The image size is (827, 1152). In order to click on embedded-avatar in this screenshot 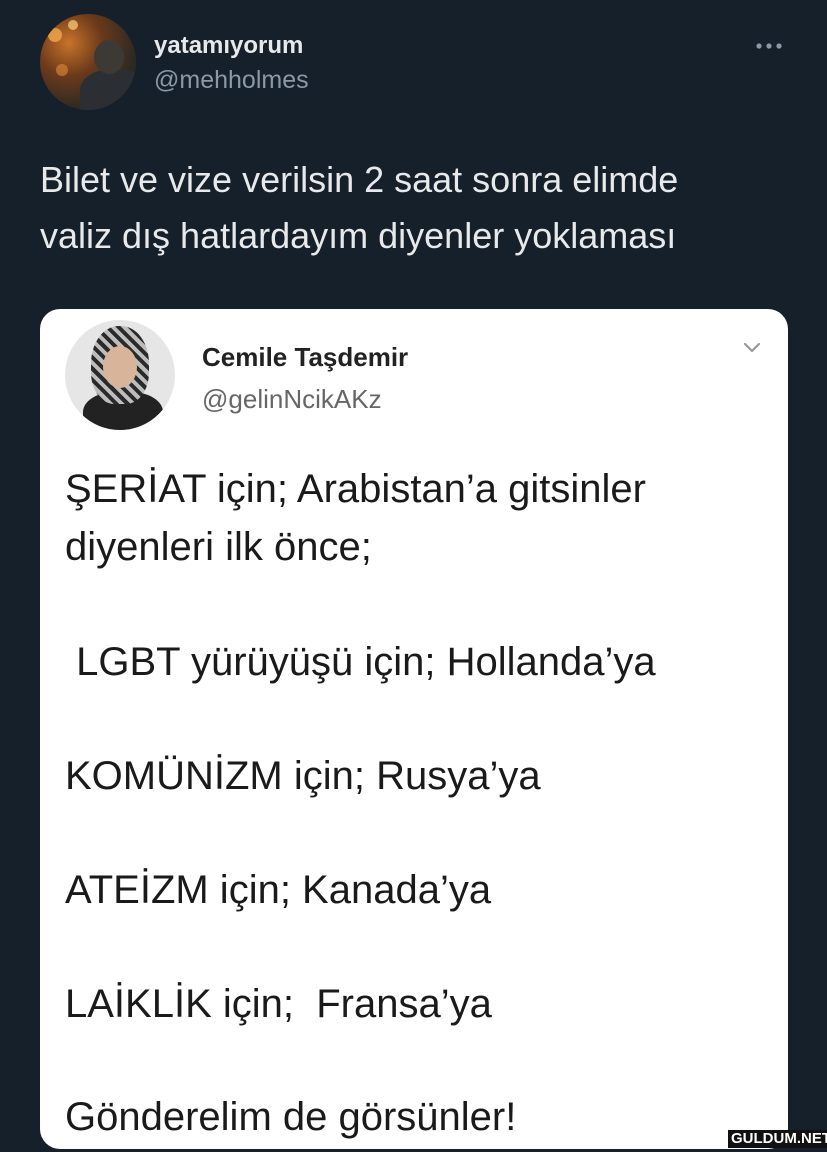, I will do `click(120, 375)`.